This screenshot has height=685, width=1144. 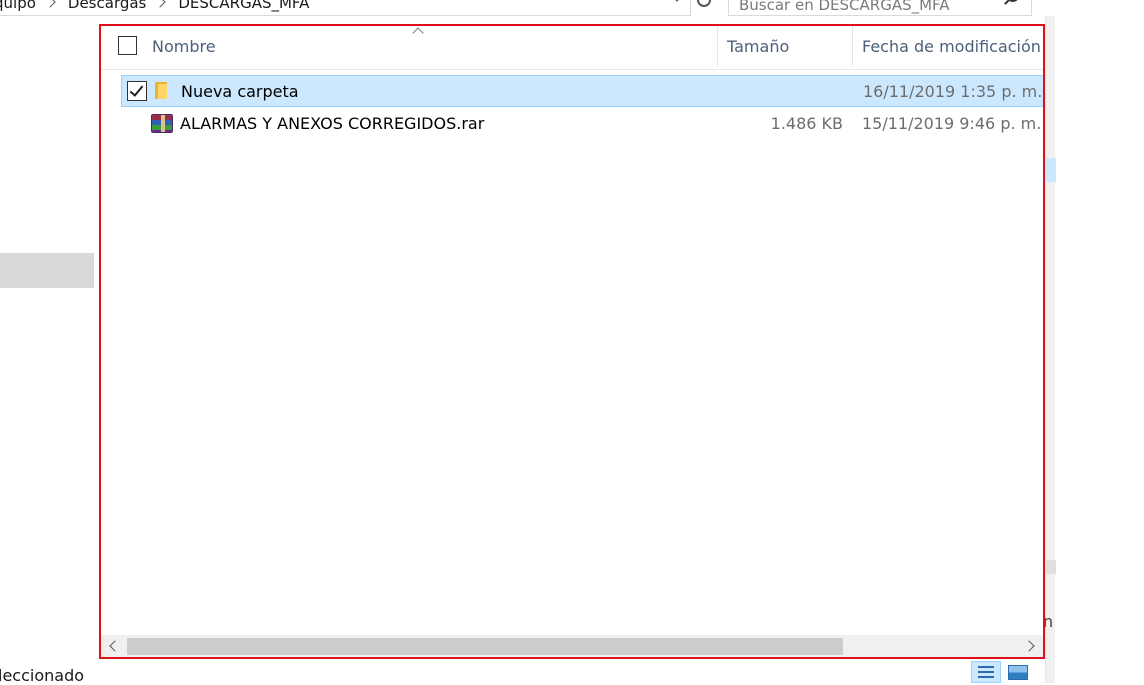 What do you see at coordinates (952, 123) in the screenshot?
I see `file-modified-date: 15/11/2019 9:46 p. m.` at bounding box center [952, 123].